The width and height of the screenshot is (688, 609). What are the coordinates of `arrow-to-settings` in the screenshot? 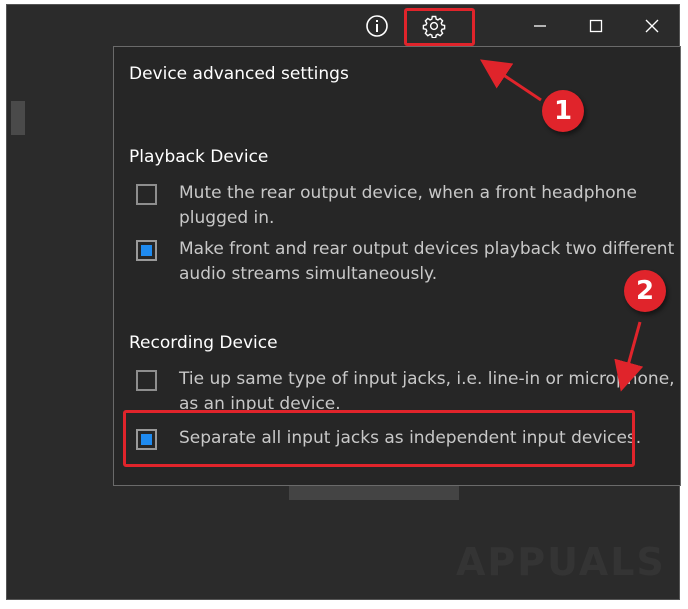 It's located at (511, 80).